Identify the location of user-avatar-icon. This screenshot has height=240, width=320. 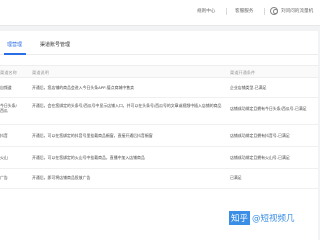
(274, 11).